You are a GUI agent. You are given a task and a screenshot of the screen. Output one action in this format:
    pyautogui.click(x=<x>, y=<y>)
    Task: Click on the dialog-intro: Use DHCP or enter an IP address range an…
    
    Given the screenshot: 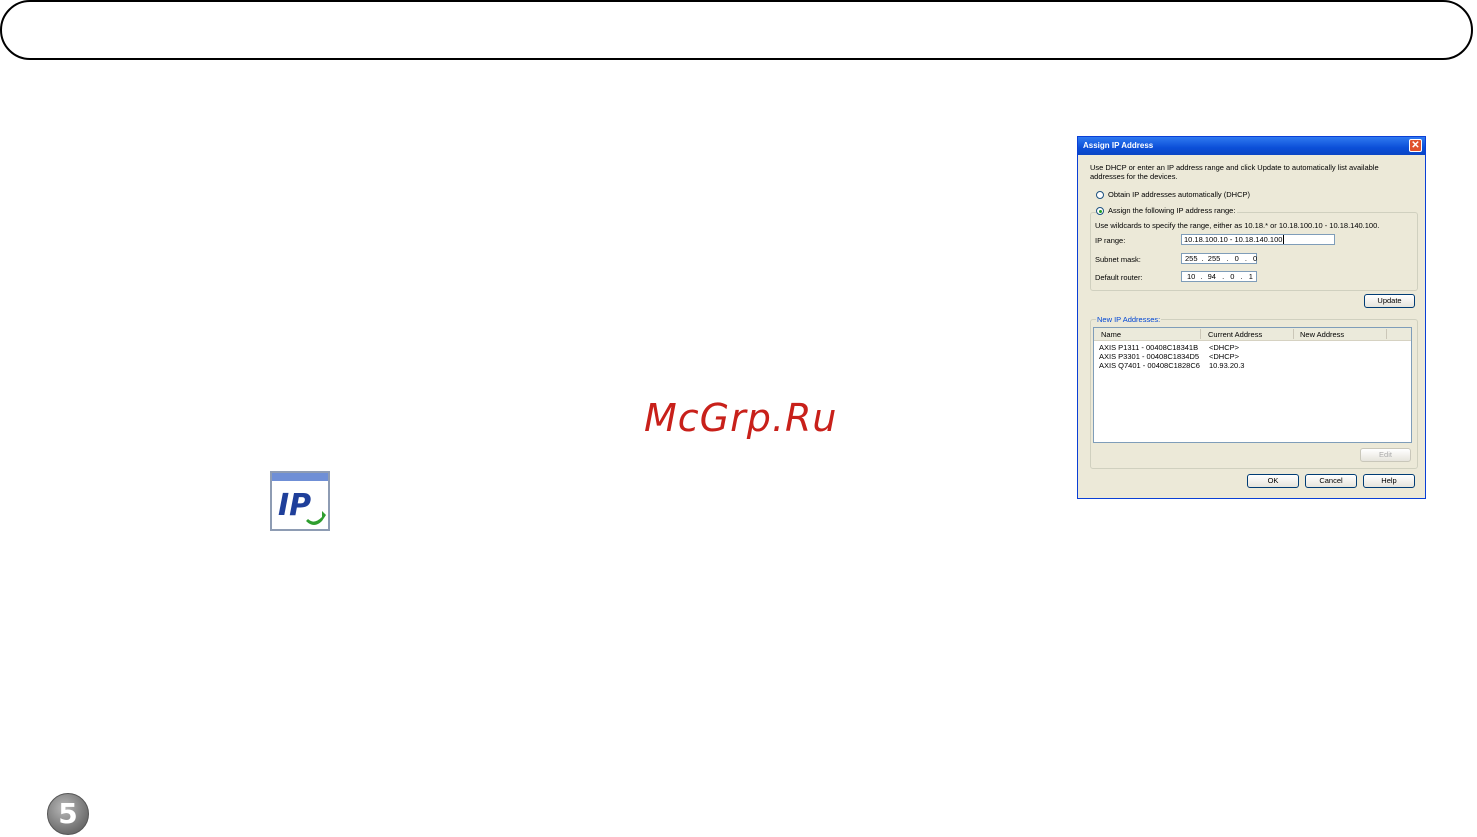 What is the action you would take?
    pyautogui.click(x=1234, y=172)
    